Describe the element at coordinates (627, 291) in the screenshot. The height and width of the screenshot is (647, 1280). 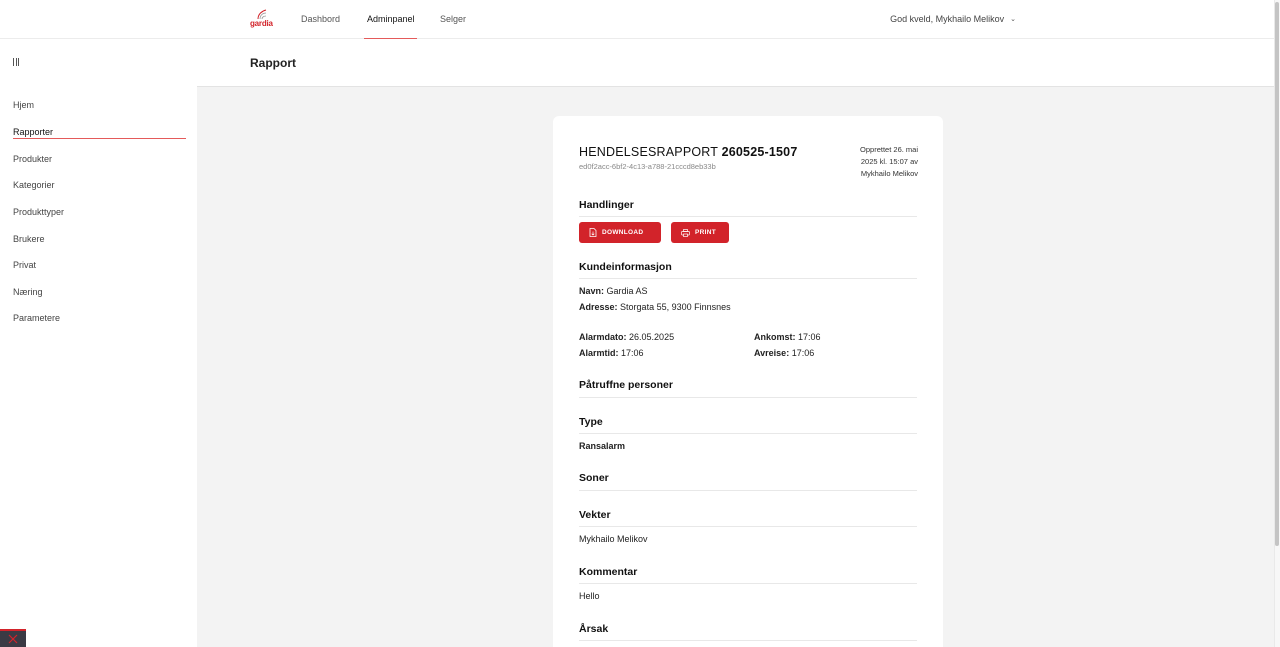
I see `name-value: Gardia AS` at that location.